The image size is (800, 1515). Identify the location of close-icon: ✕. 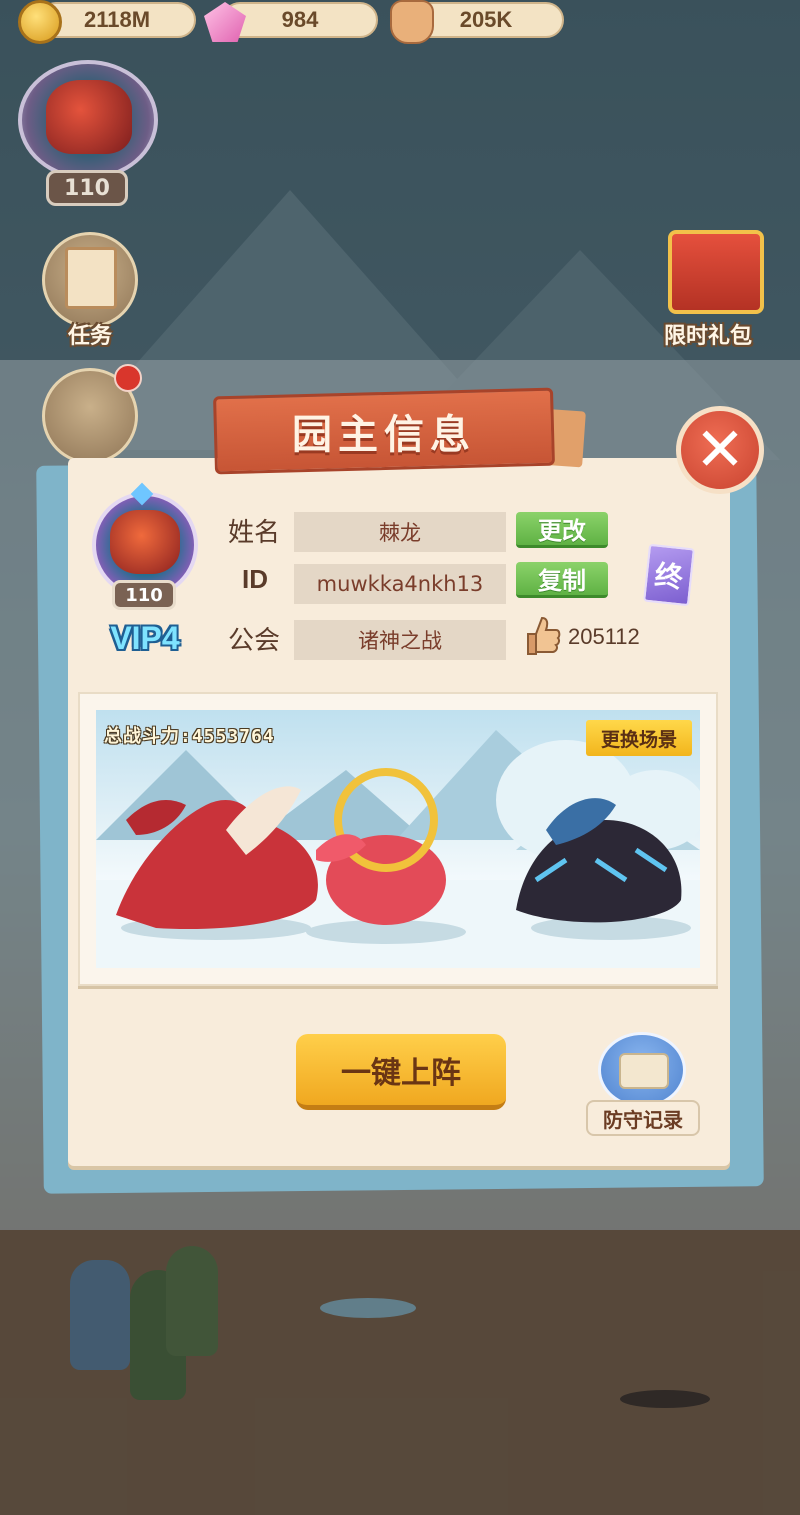
(720, 450).